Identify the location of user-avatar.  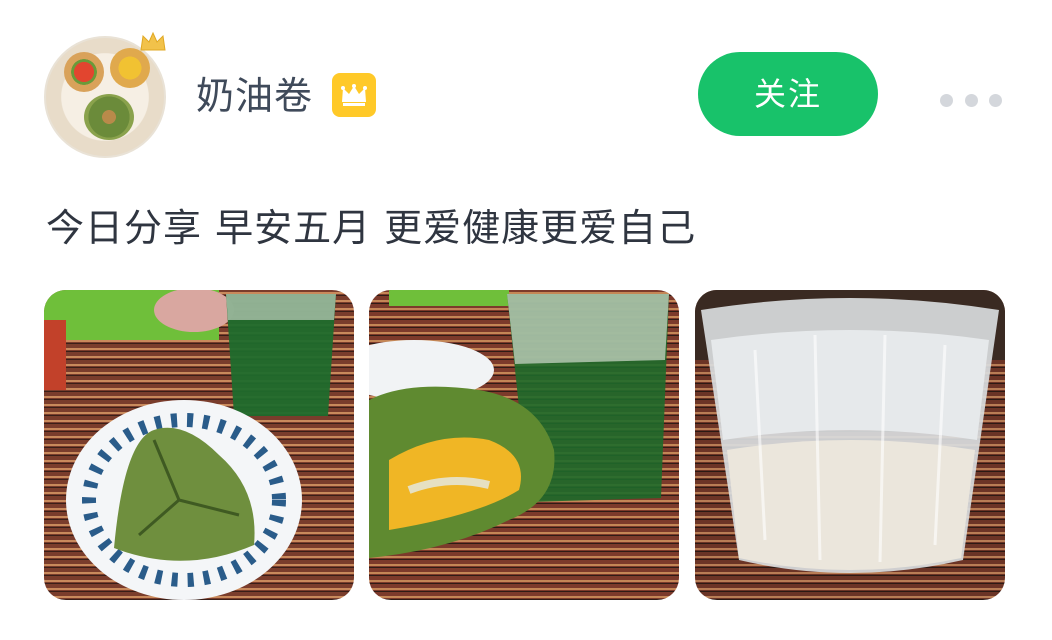
(107, 94).